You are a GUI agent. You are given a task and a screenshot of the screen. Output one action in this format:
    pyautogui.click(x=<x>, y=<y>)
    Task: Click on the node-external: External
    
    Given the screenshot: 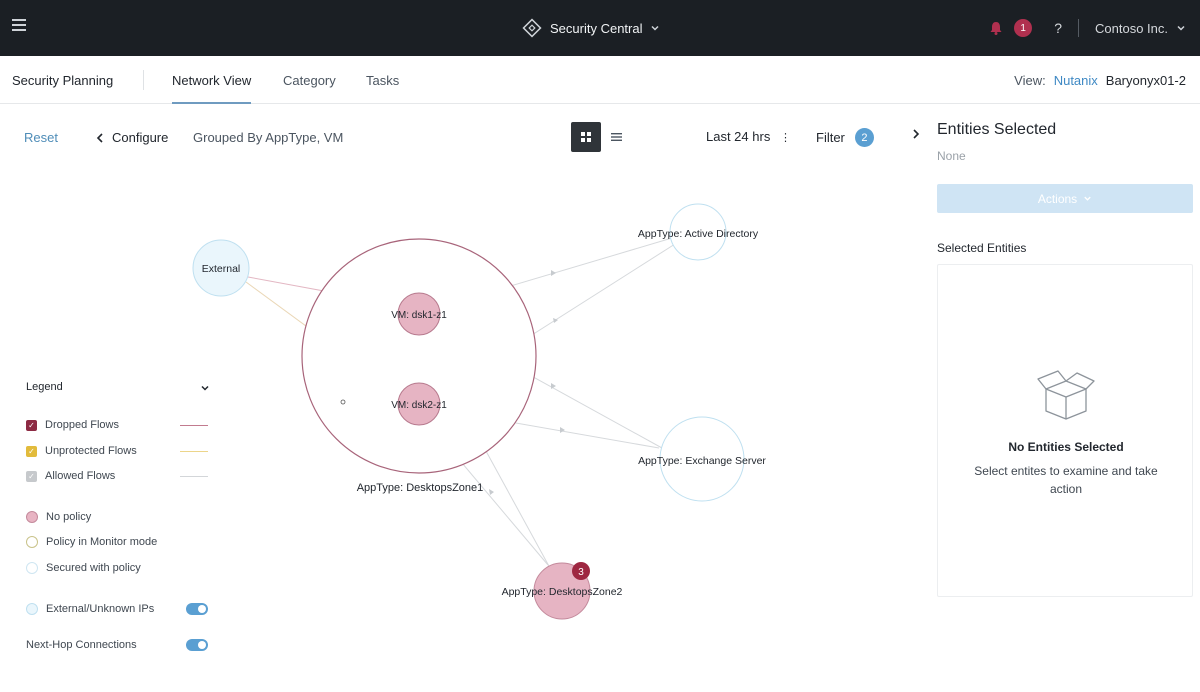 What is the action you would take?
    pyautogui.click(x=221, y=268)
    